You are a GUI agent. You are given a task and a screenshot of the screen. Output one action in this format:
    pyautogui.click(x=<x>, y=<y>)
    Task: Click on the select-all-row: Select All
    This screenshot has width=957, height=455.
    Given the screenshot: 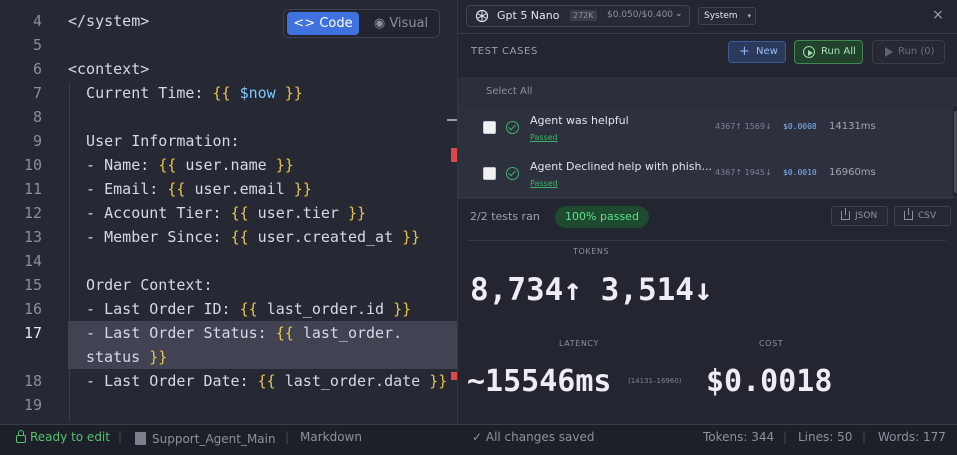 What is the action you would take?
    pyautogui.click(x=707, y=92)
    